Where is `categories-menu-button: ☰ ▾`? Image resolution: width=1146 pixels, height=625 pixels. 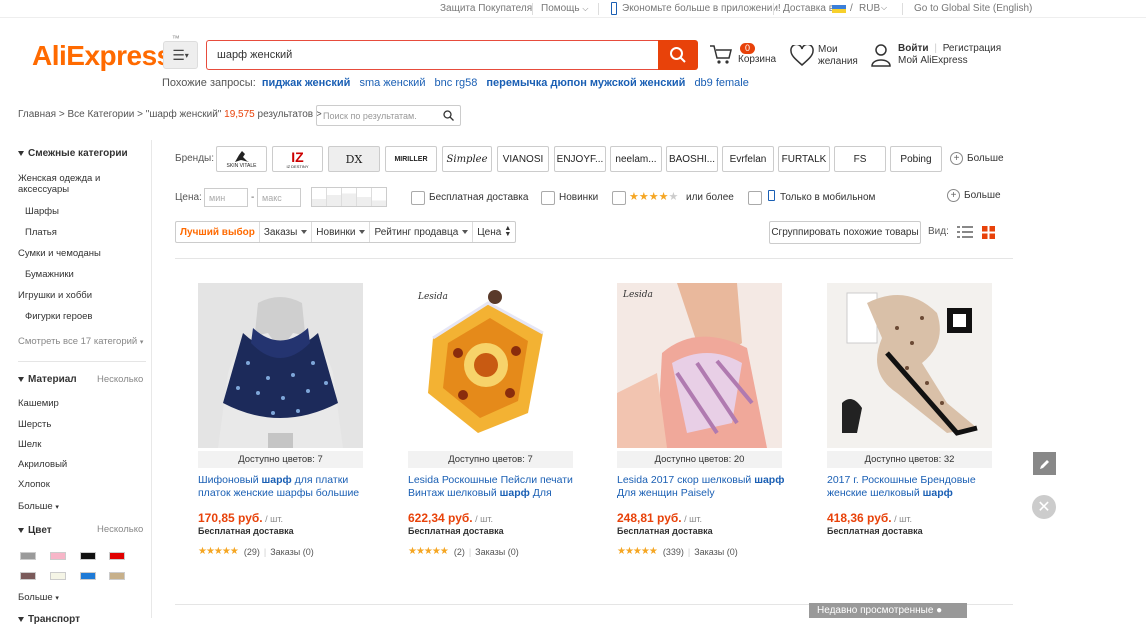
categories-menu-button: ☰ ▾ is located at coordinates (180, 55).